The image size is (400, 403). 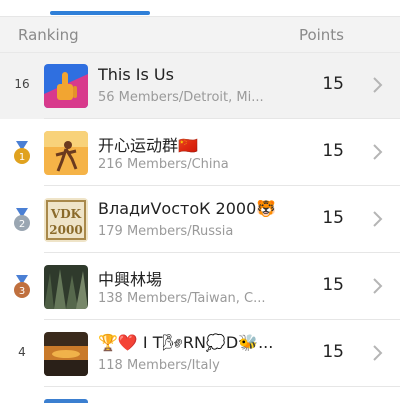 I want to click on points-column-label: Points, so click(x=321, y=35).